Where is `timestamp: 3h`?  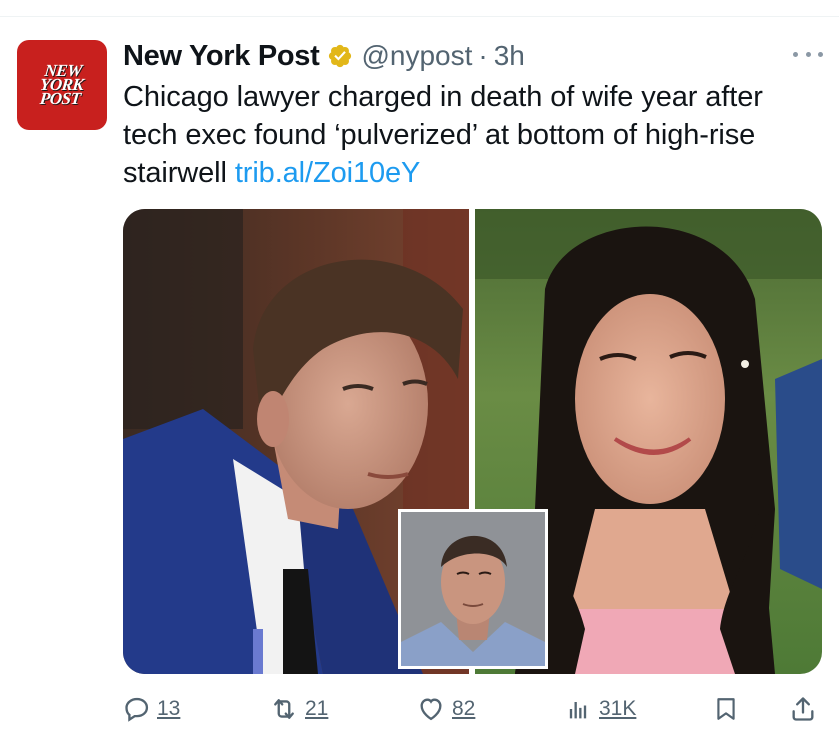 timestamp: 3h is located at coordinates (509, 56).